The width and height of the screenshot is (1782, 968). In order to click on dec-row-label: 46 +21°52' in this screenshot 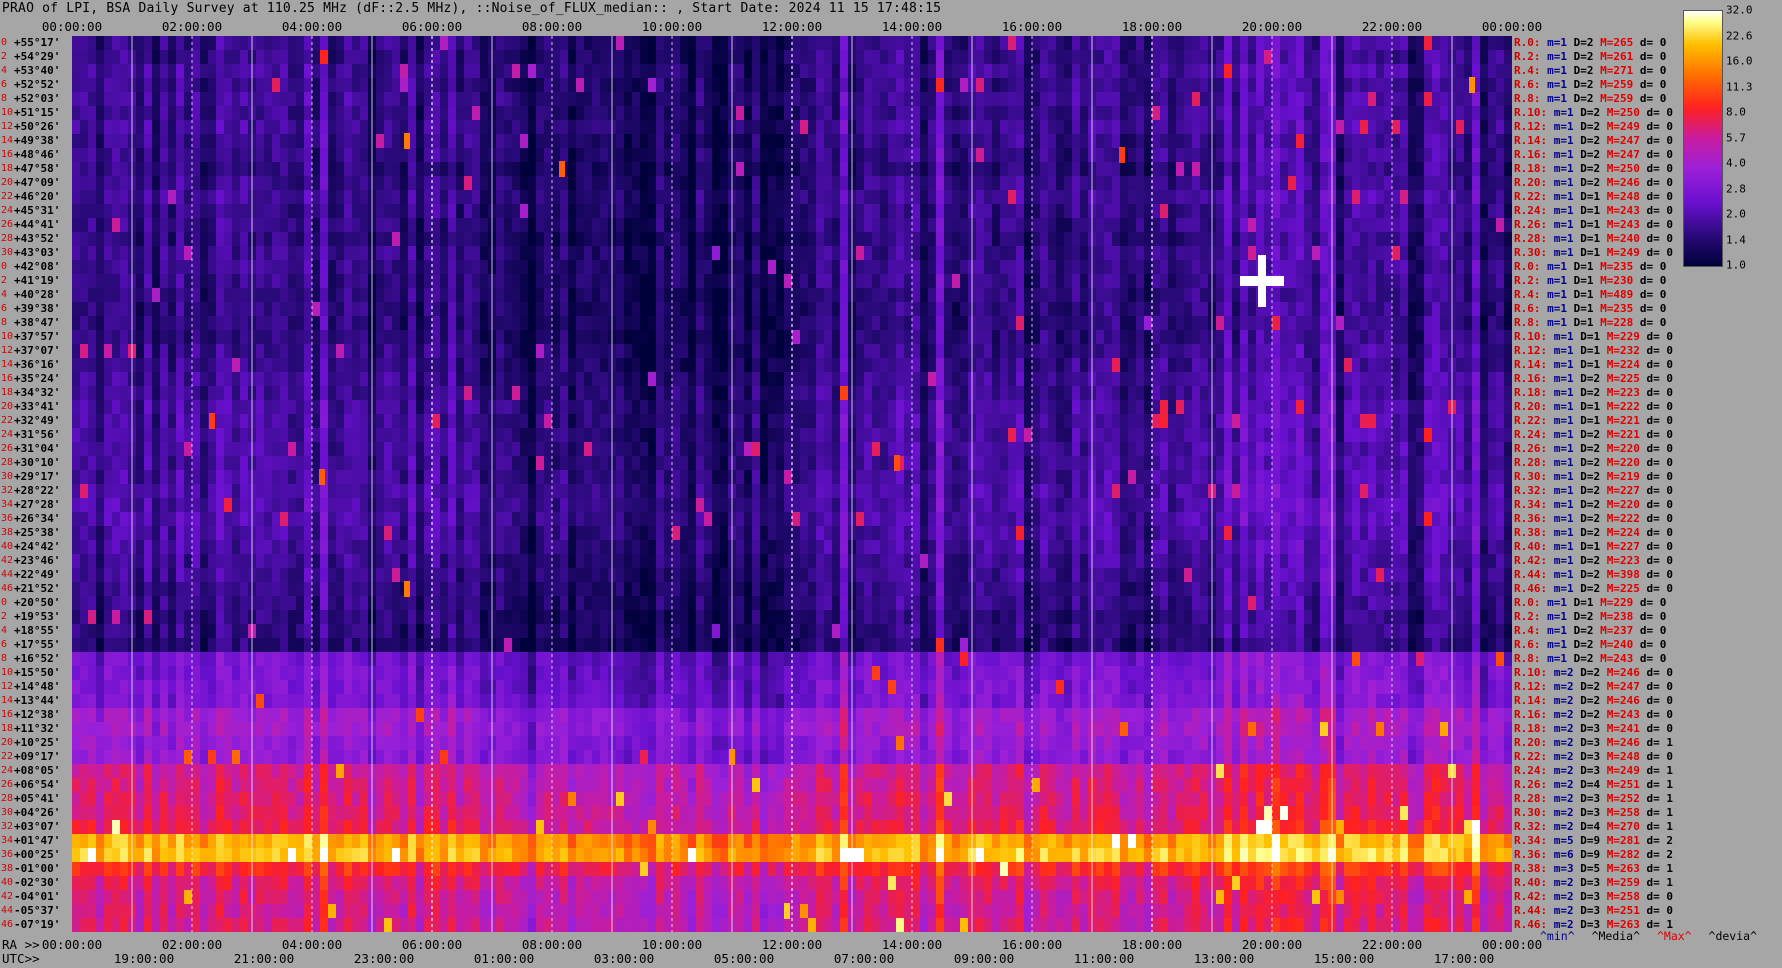, I will do `click(36, 589)`.